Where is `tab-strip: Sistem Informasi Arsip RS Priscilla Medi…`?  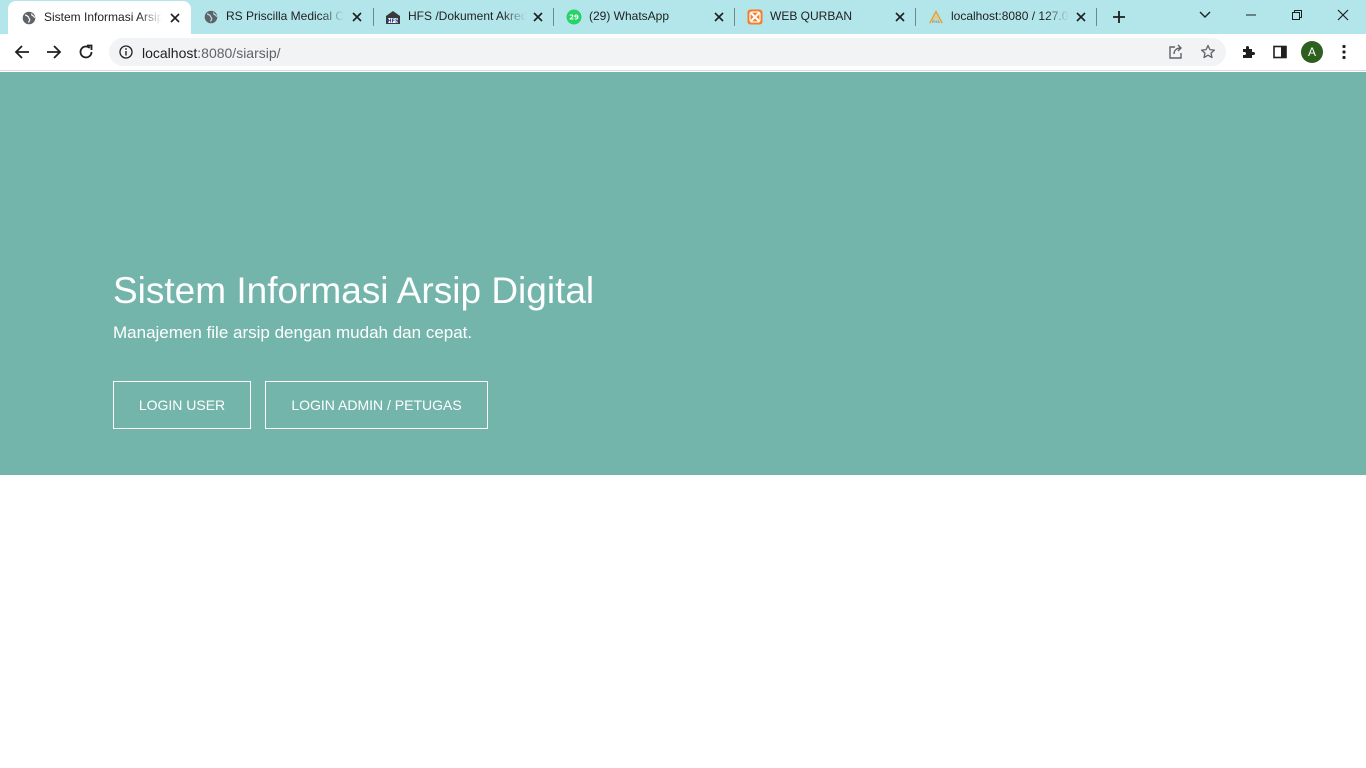
tab-strip: Sistem Informasi Arsip RS Priscilla Medi… is located at coordinates (683, 17).